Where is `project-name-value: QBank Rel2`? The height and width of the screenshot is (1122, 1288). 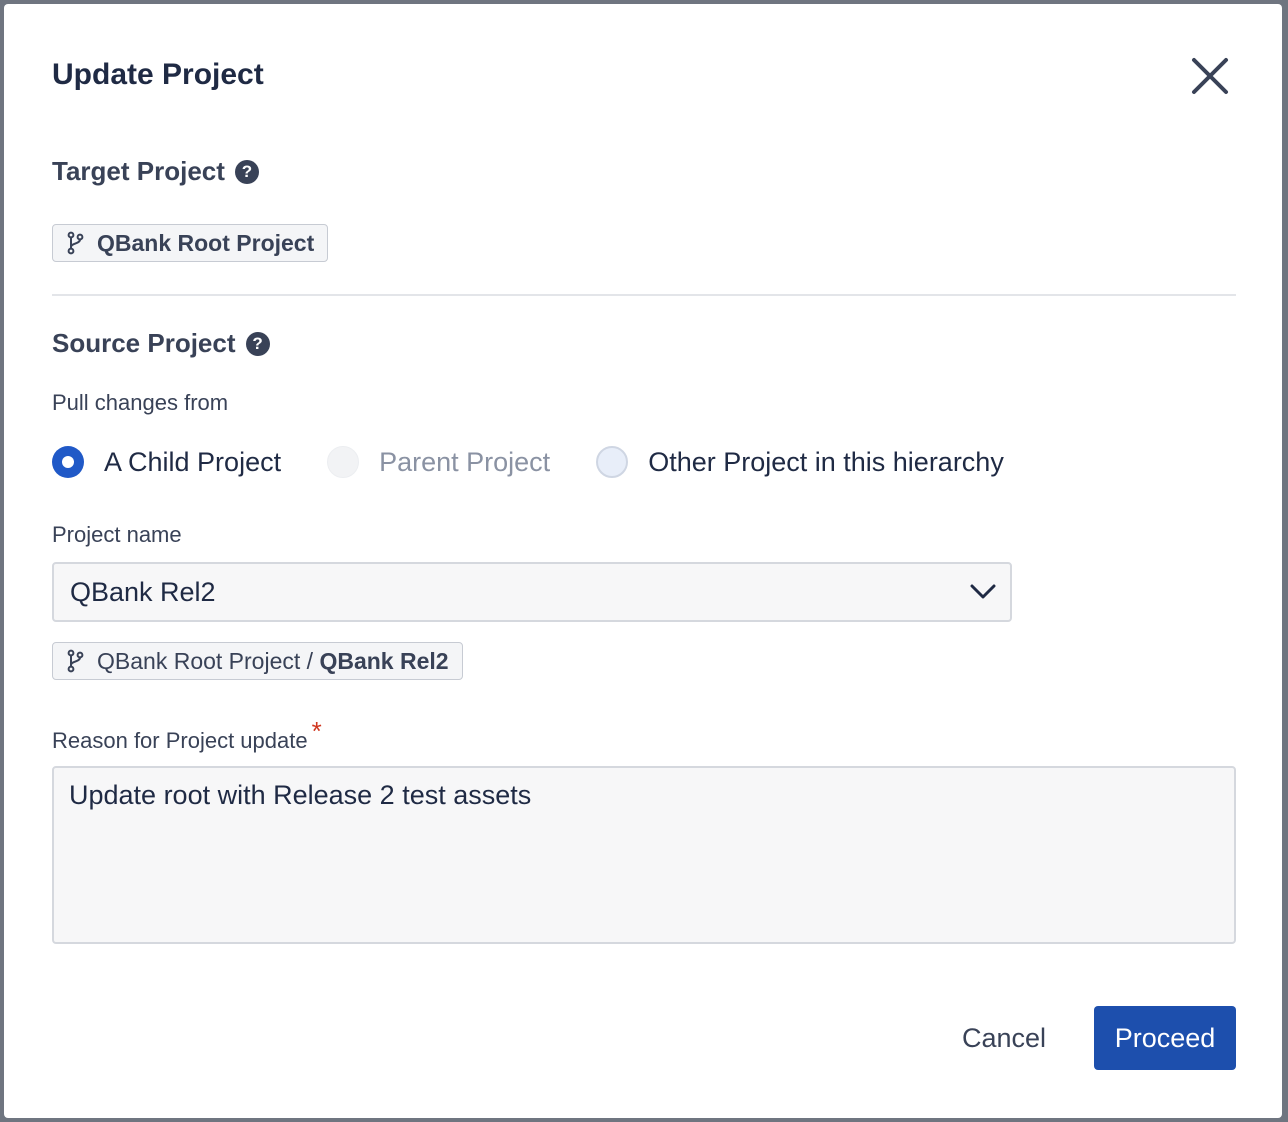 project-name-value: QBank Rel2 is located at coordinates (143, 591).